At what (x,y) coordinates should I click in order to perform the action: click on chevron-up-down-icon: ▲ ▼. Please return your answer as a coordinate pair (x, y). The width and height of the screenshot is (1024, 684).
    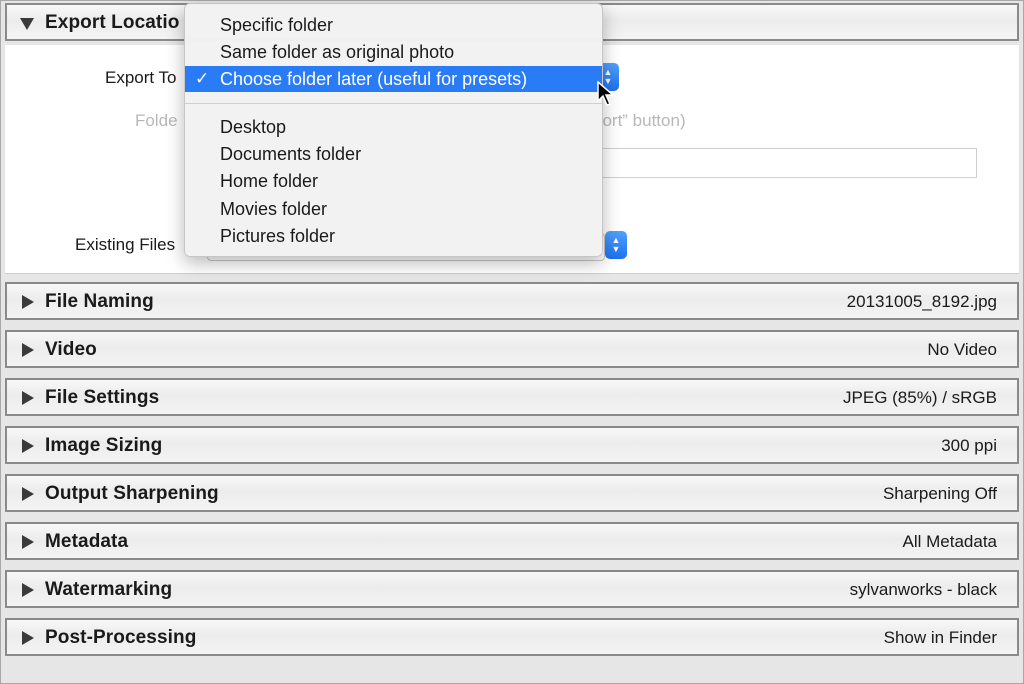
    Looking at the image, I should click on (616, 245).